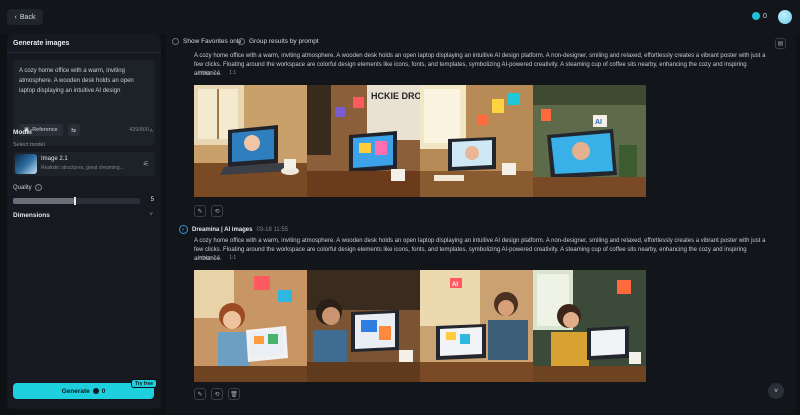 This screenshot has width=800, height=415. What do you see at coordinates (152, 200) in the screenshot?
I see `quality-value: 5` at bounding box center [152, 200].